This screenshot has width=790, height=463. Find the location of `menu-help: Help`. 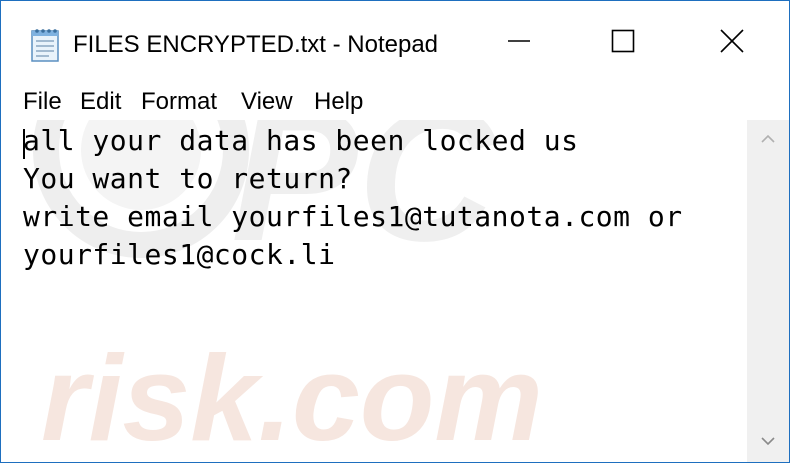

menu-help: Help is located at coordinates (338, 103).